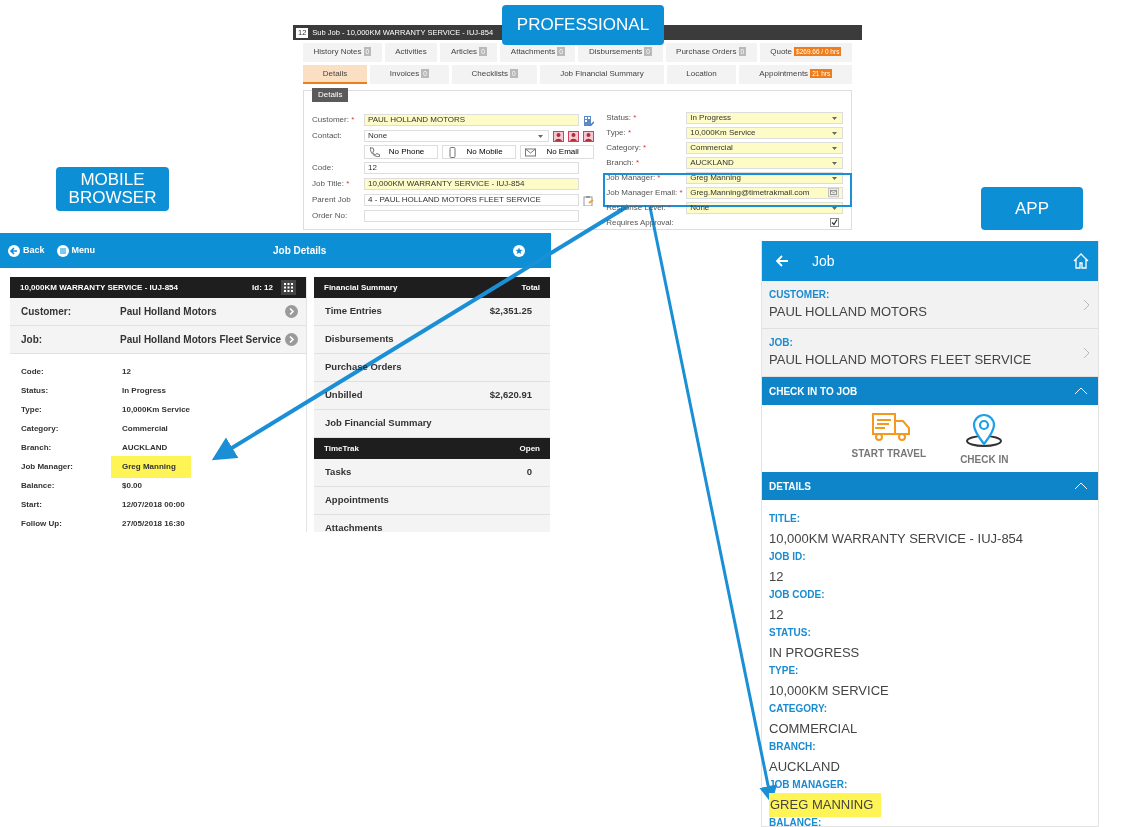  I want to click on field-value: PAUL HOLLAND MOTORS, so click(848, 312).